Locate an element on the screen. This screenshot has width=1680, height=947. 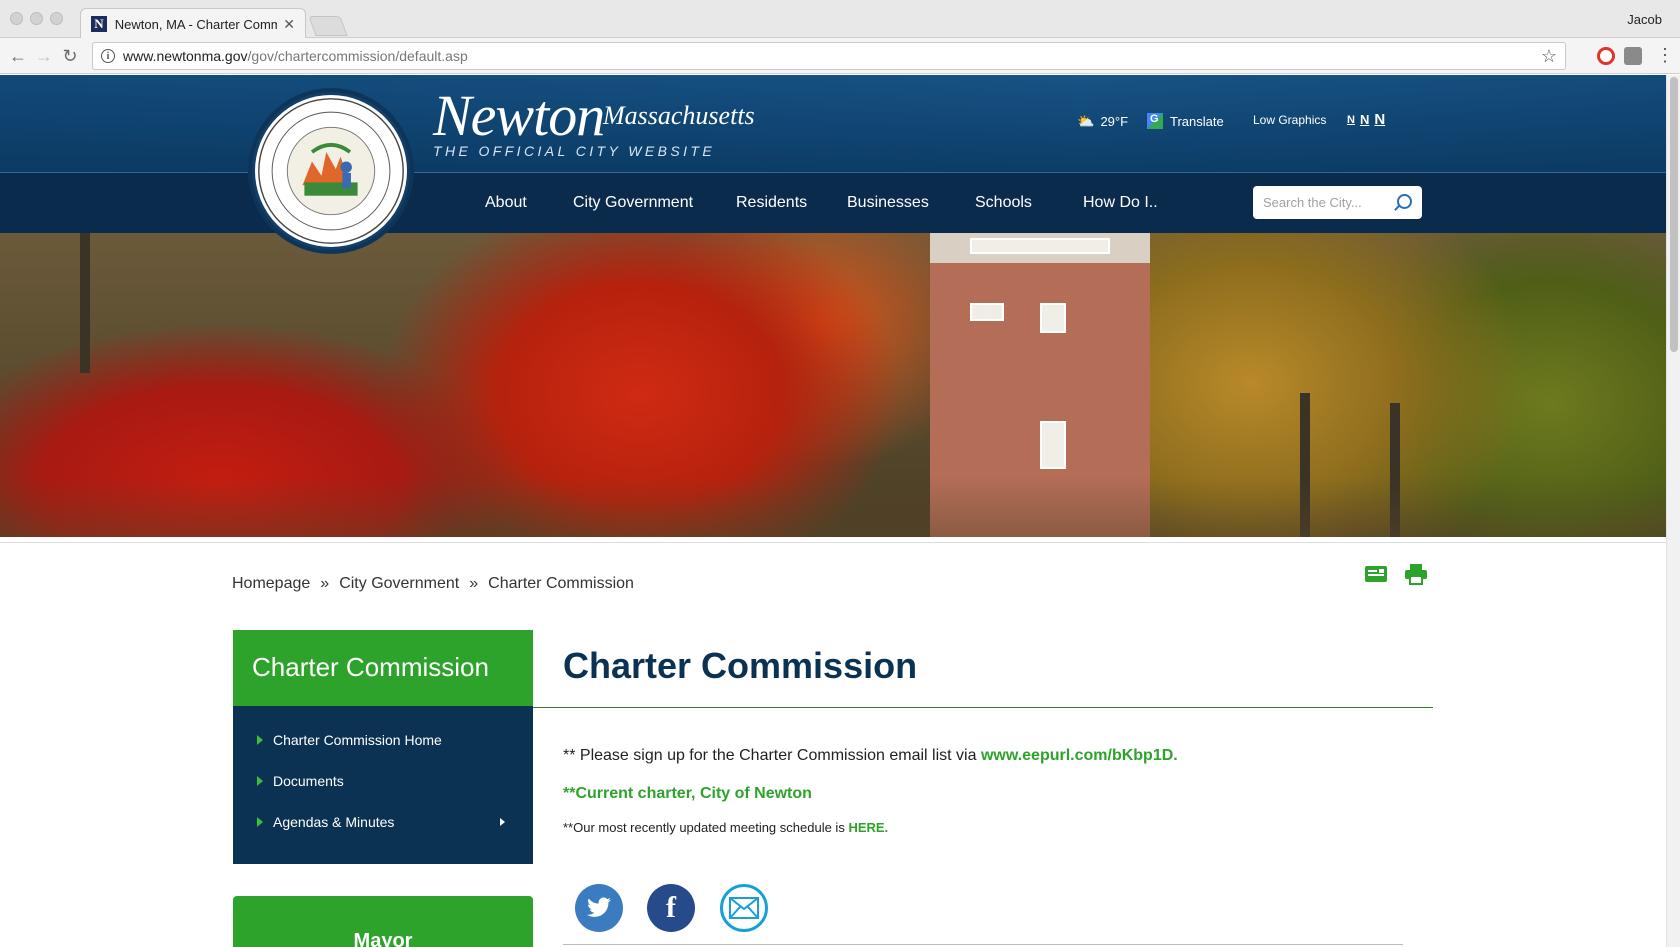
info-icon: i is located at coordinates (108, 56).